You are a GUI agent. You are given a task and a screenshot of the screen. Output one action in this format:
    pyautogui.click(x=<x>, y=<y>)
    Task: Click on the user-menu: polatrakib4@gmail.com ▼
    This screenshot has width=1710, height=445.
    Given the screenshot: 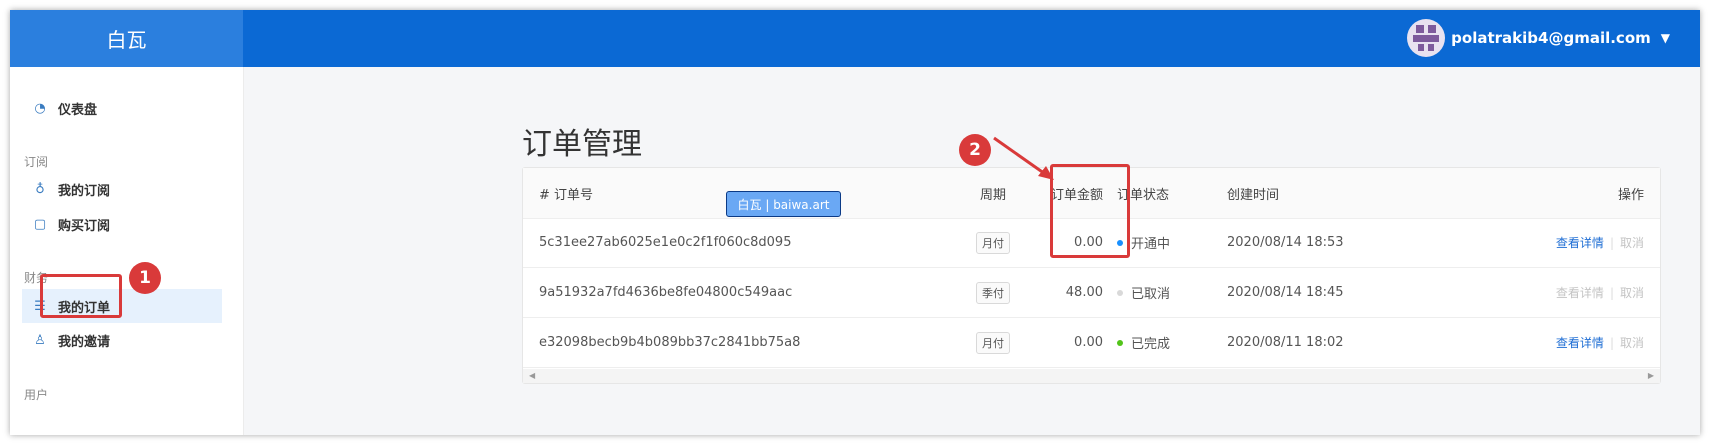 What is the action you would take?
    pyautogui.click(x=1538, y=38)
    